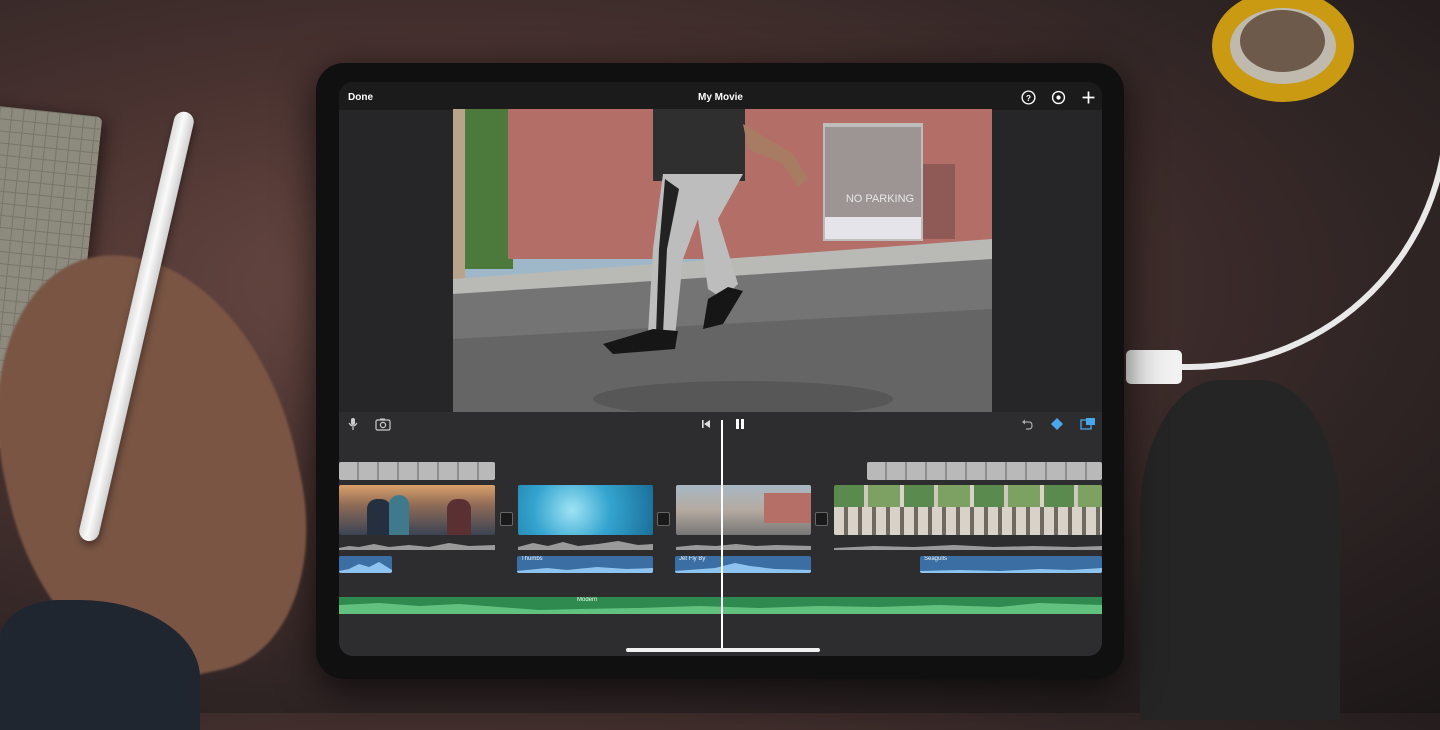  Describe the element at coordinates (880, 199) in the screenshot. I see `no-parking-sign: NO PARKING` at that location.